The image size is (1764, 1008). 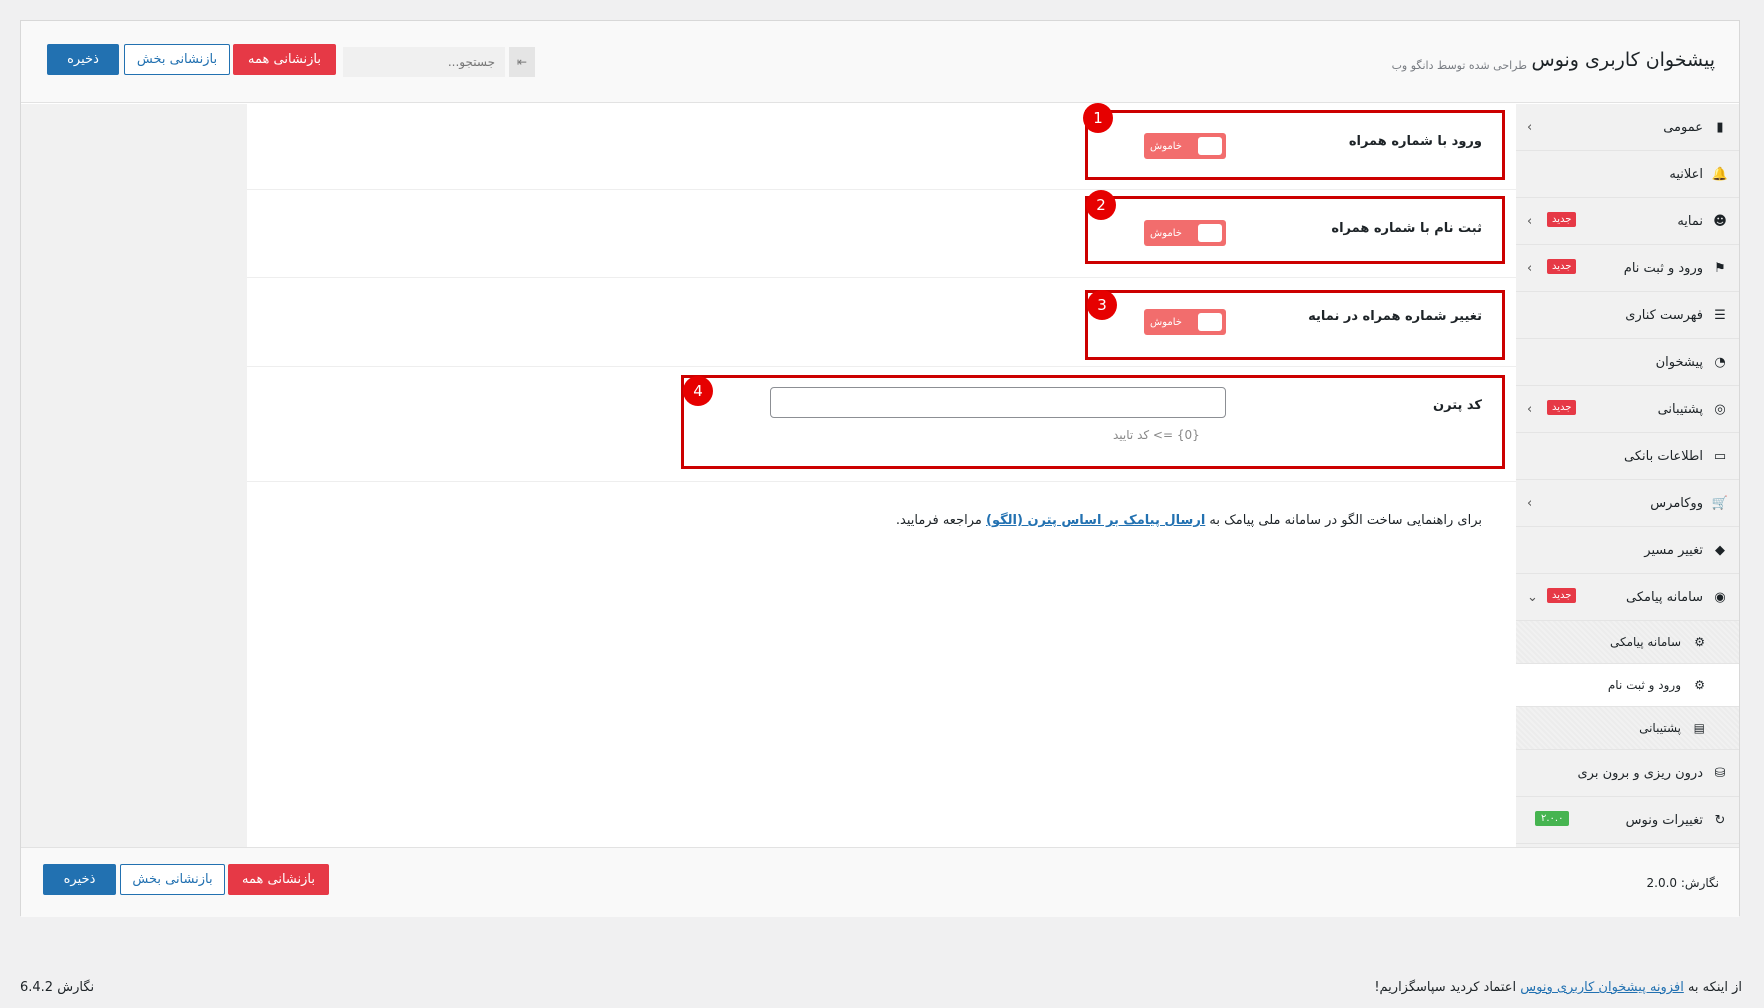 What do you see at coordinates (1627, 127) in the screenshot?
I see `sidebar-item-general: ▮ عمومی ›` at bounding box center [1627, 127].